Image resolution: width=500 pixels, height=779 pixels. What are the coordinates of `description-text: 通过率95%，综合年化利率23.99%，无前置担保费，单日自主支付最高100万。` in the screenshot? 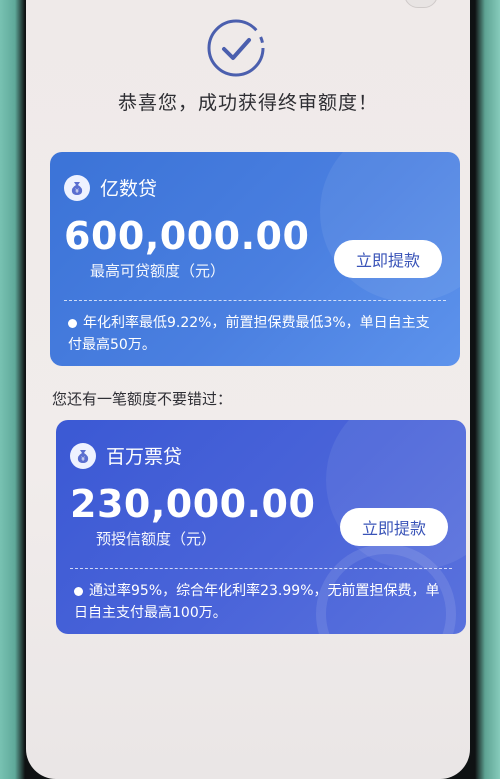 It's located at (257, 602).